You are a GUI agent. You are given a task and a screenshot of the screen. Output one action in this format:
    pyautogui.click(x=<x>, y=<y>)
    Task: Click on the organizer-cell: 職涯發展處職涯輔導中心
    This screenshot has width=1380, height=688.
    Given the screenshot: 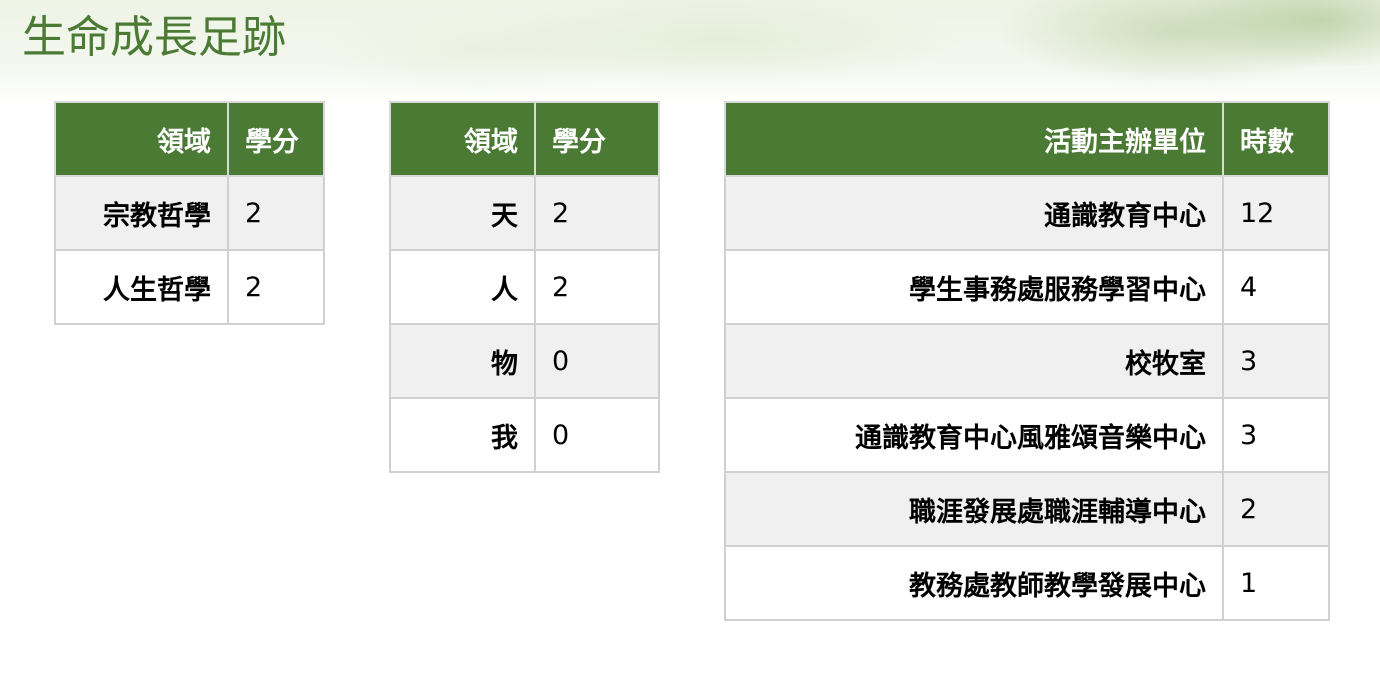 What is the action you would take?
    pyautogui.click(x=974, y=509)
    